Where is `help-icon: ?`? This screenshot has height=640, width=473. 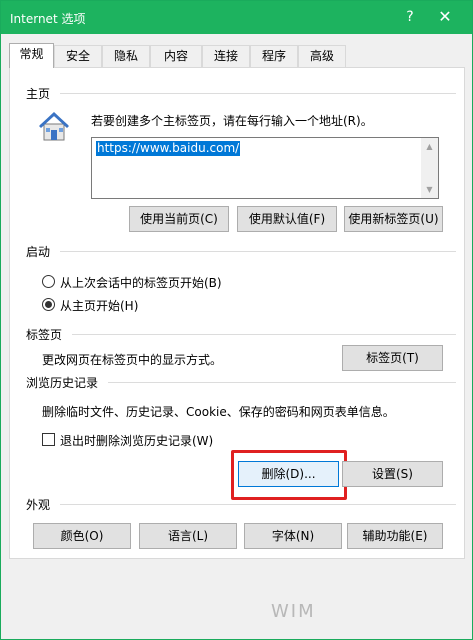 help-icon: ? is located at coordinates (410, 17).